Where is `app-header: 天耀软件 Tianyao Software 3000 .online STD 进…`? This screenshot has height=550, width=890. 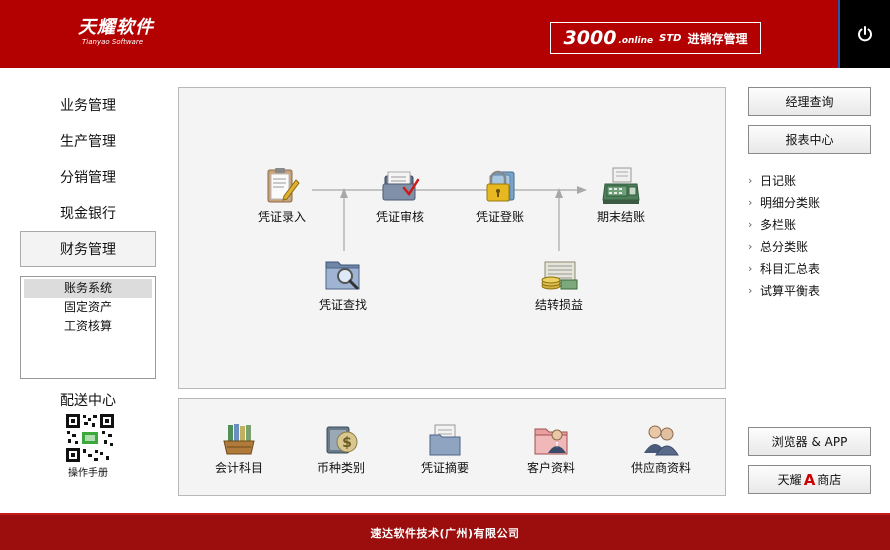
app-header: 天耀软件 Tianyao Software 3000 .online STD 进… is located at coordinates (445, 34).